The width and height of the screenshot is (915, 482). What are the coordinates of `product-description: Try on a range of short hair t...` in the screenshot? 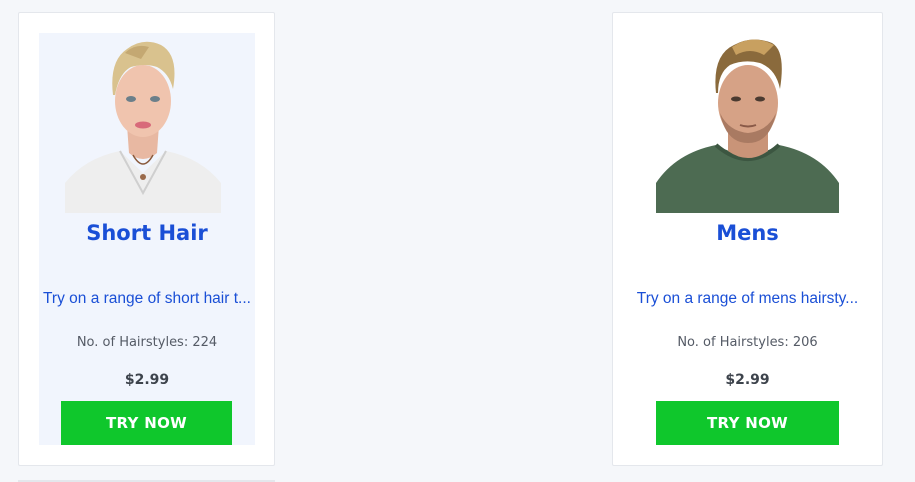 It's located at (147, 298).